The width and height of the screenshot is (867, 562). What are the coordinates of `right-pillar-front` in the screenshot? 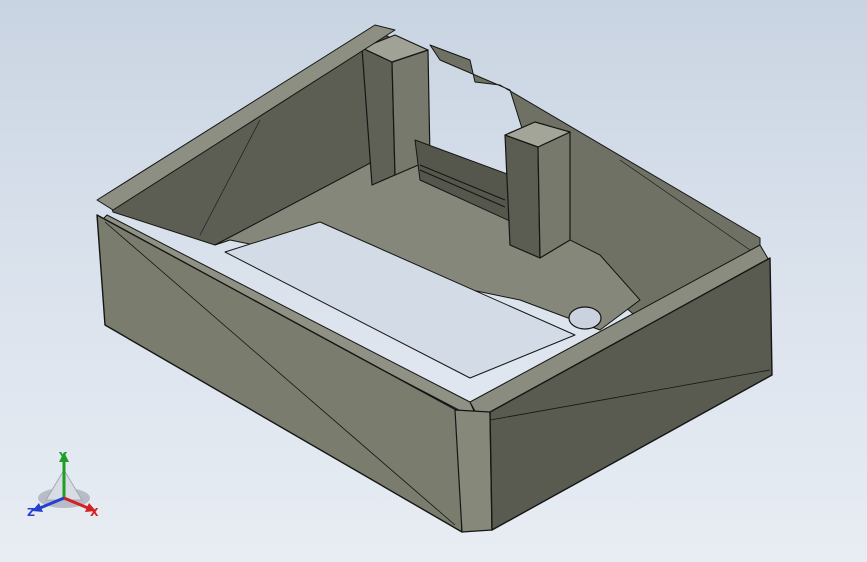 It's located at (522, 196).